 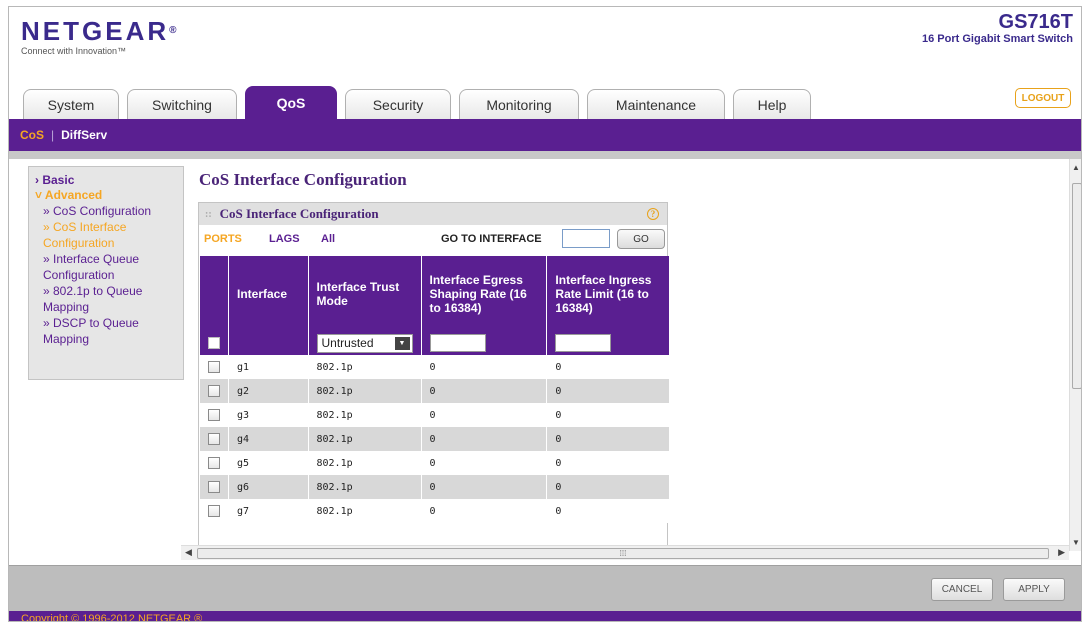 What do you see at coordinates (772, 104) in the screenshot?
I see `tab-help: Help` at bounding box center [772, 104].